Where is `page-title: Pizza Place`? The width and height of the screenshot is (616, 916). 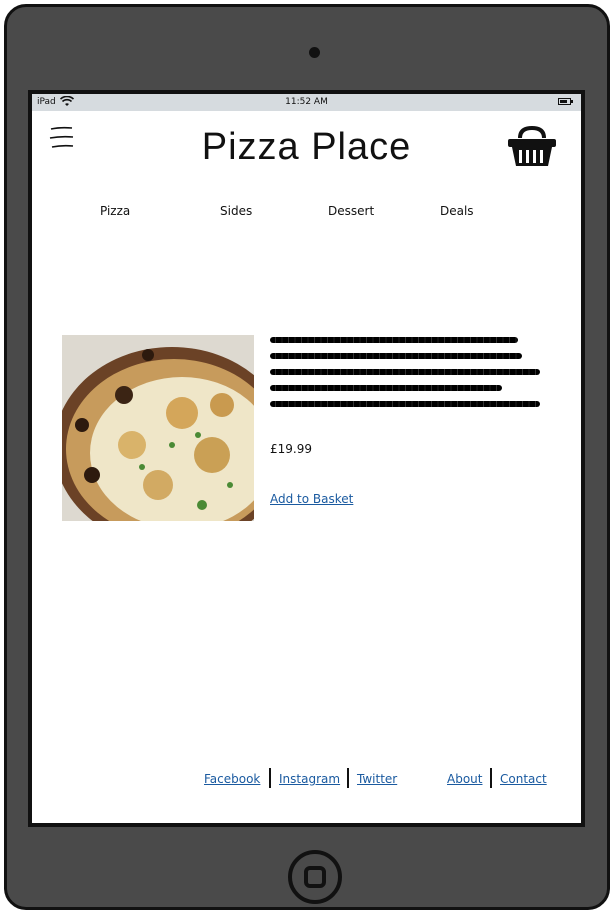
page-title: Pizza Place is located at coordinates (306, 147).